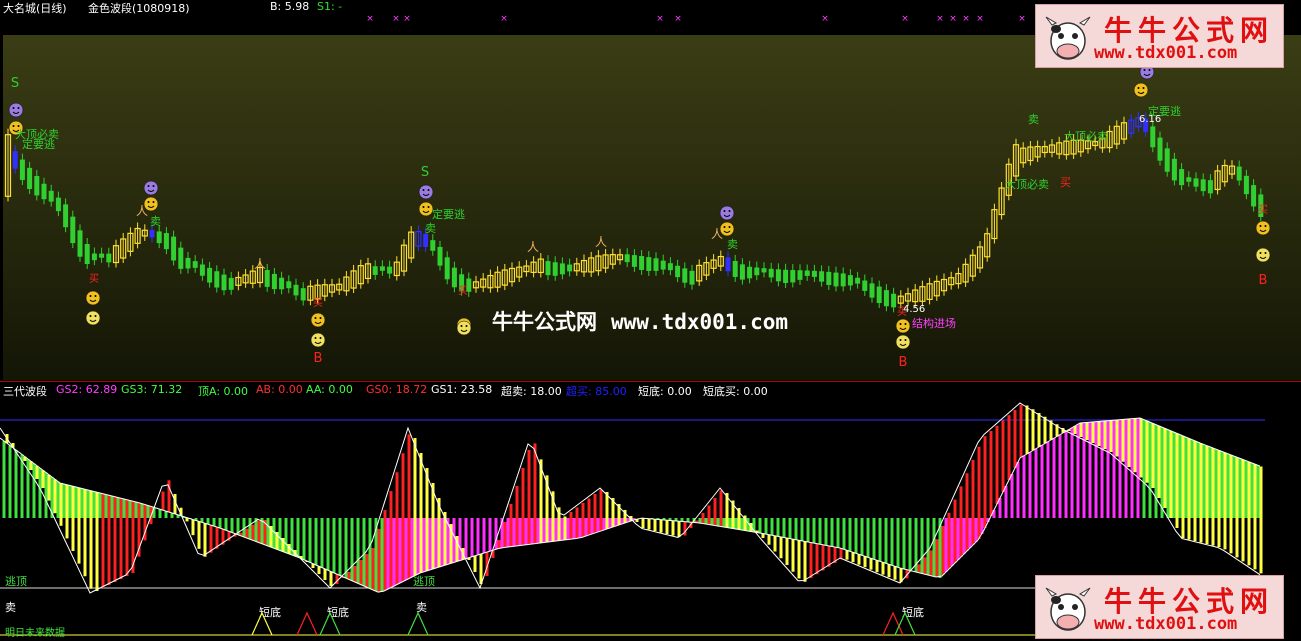  I want to click on indicator-value: AA: 0.00, so click(329, 389).